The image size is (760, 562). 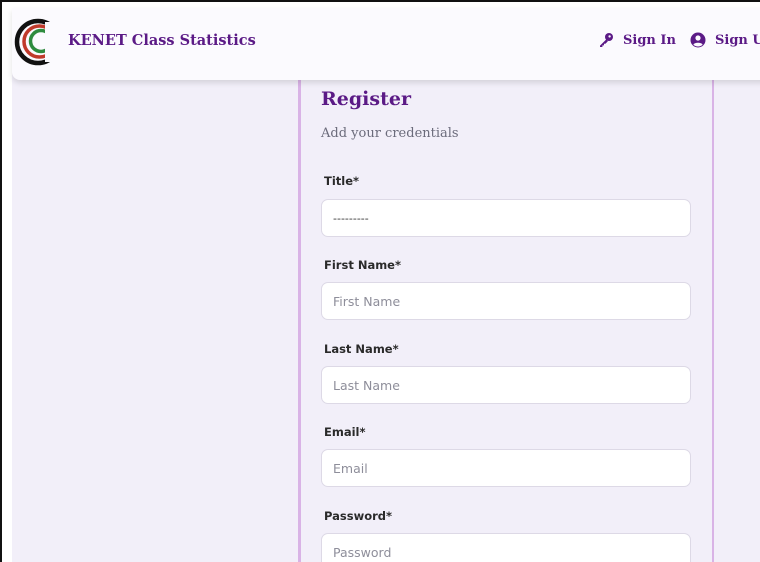 I want to click on user-circle-icon, so click(x=698, y=40).